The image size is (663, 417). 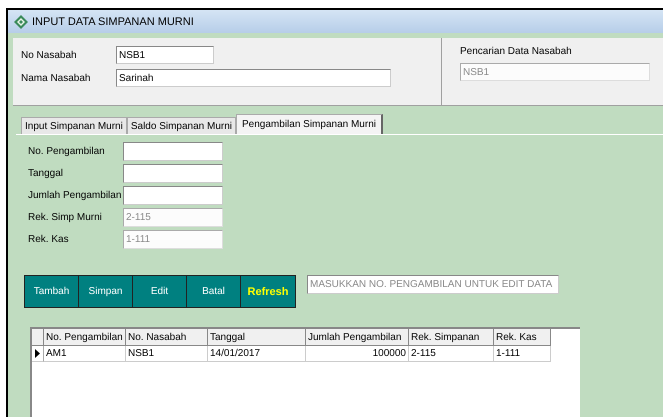 What do you see at coordinates (113, 22) in the screenshot?
I see `window-title: INPUT DATA SIMPANAN MURNI` at bounding box center [113, 22].